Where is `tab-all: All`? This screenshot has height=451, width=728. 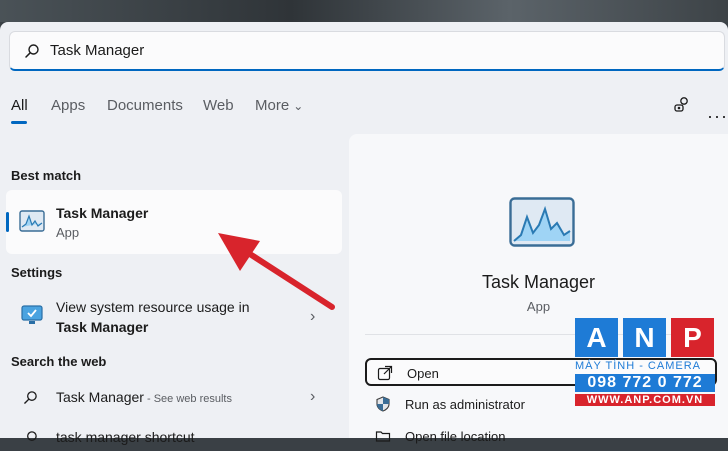 tab-all: All is located at coordinates (19, 105).